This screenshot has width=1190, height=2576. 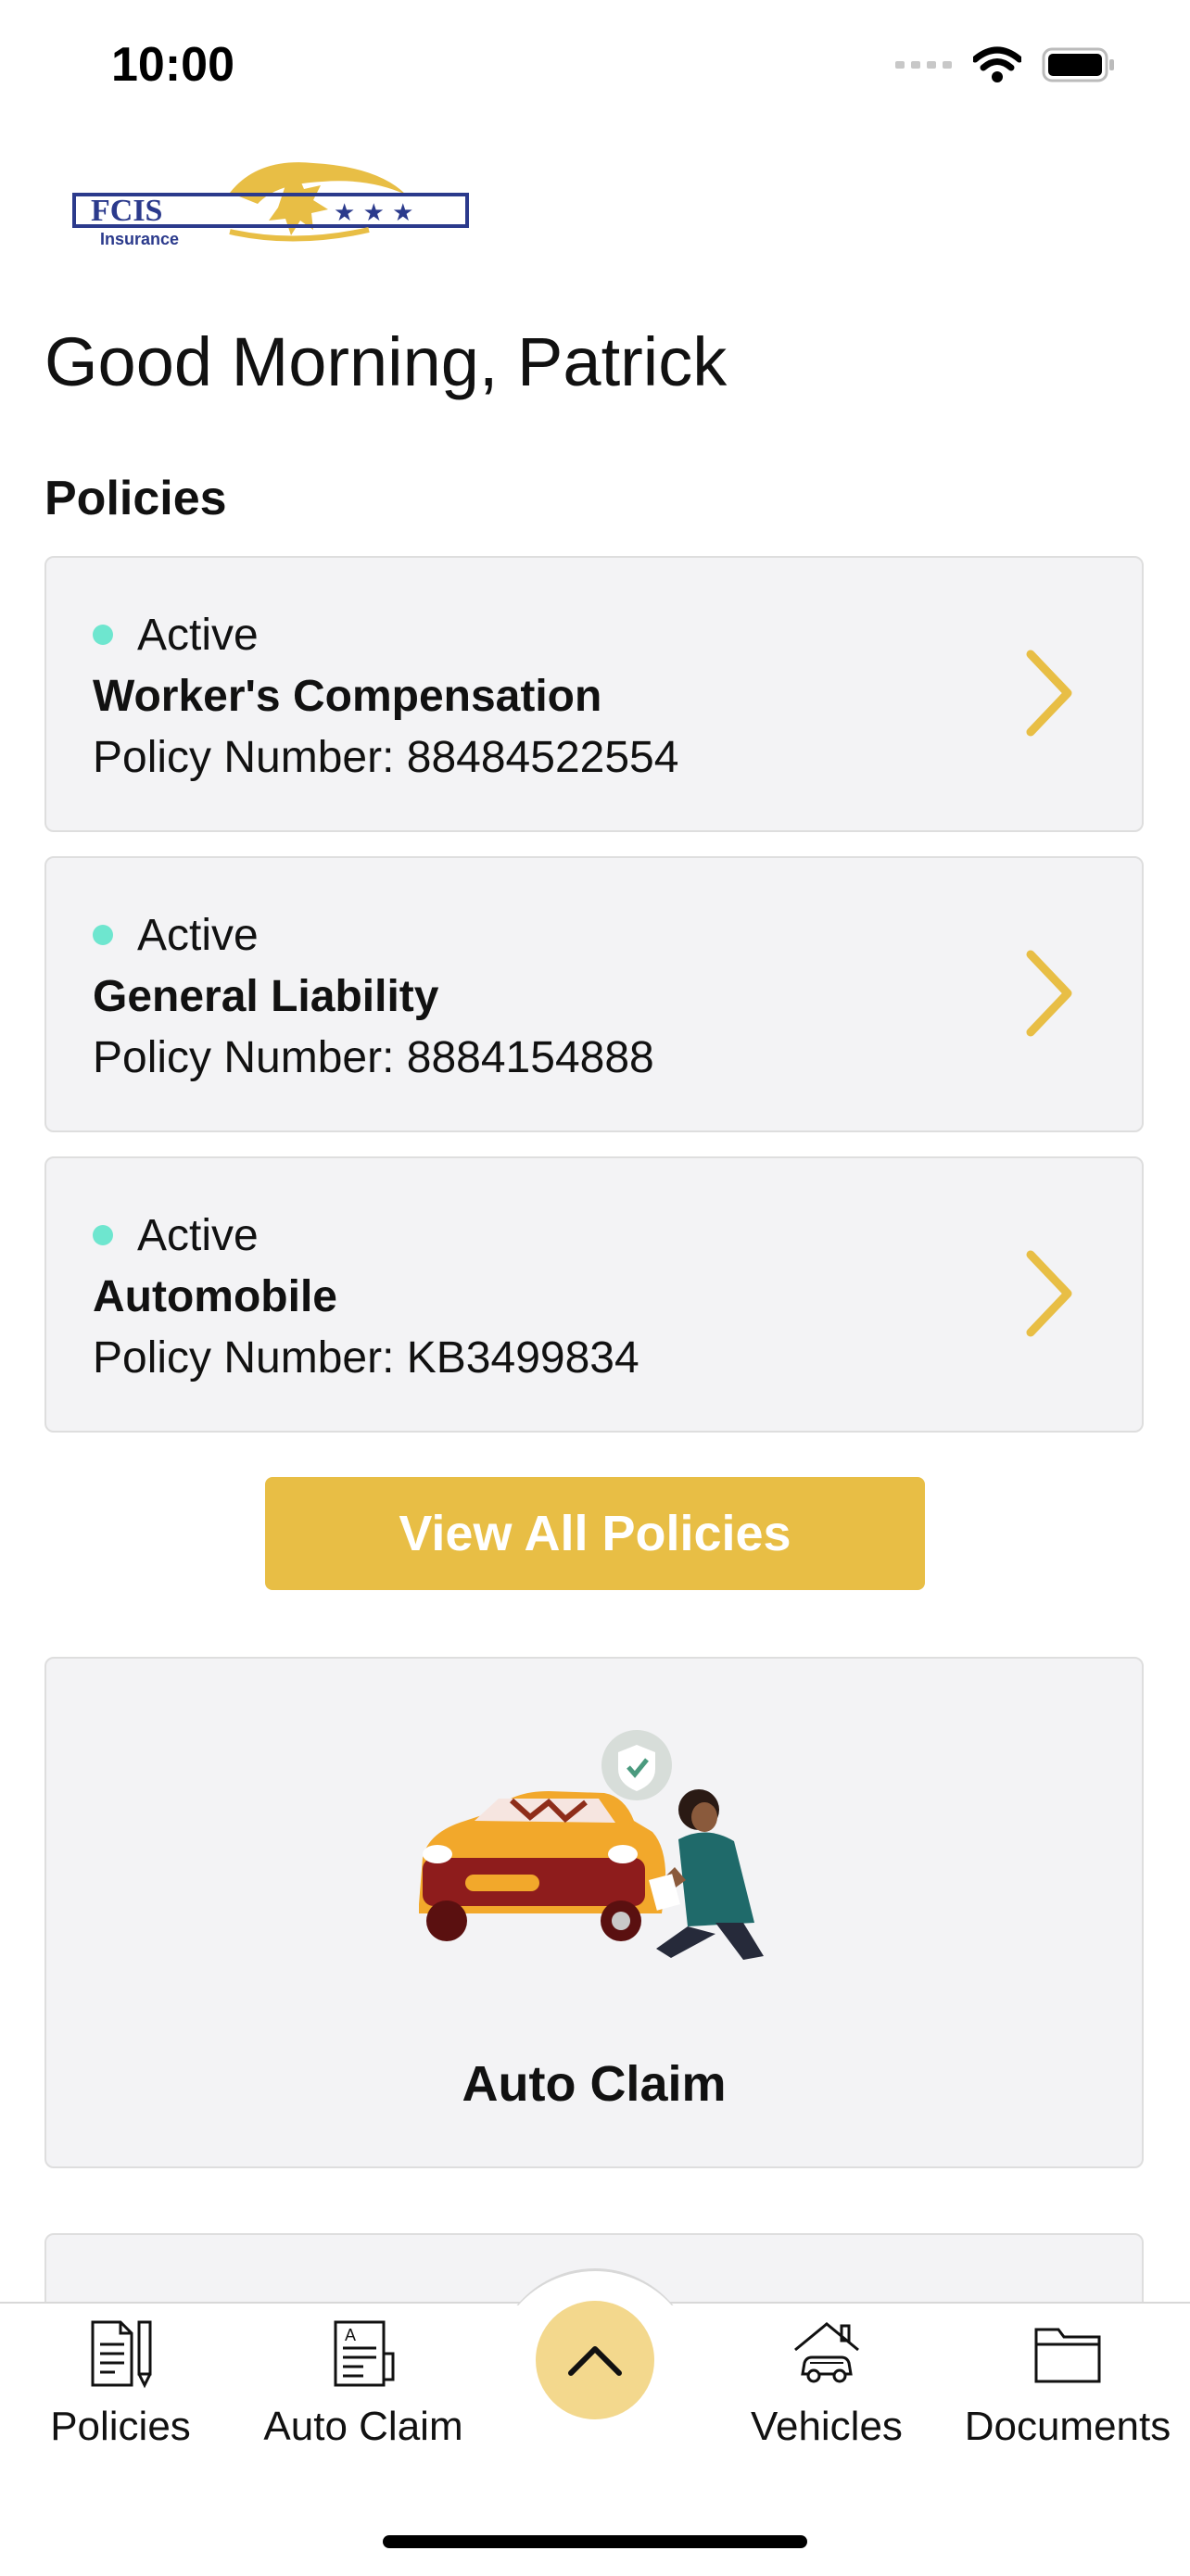 I want to click on status-time: 10:00, so click(x=172, y=65).